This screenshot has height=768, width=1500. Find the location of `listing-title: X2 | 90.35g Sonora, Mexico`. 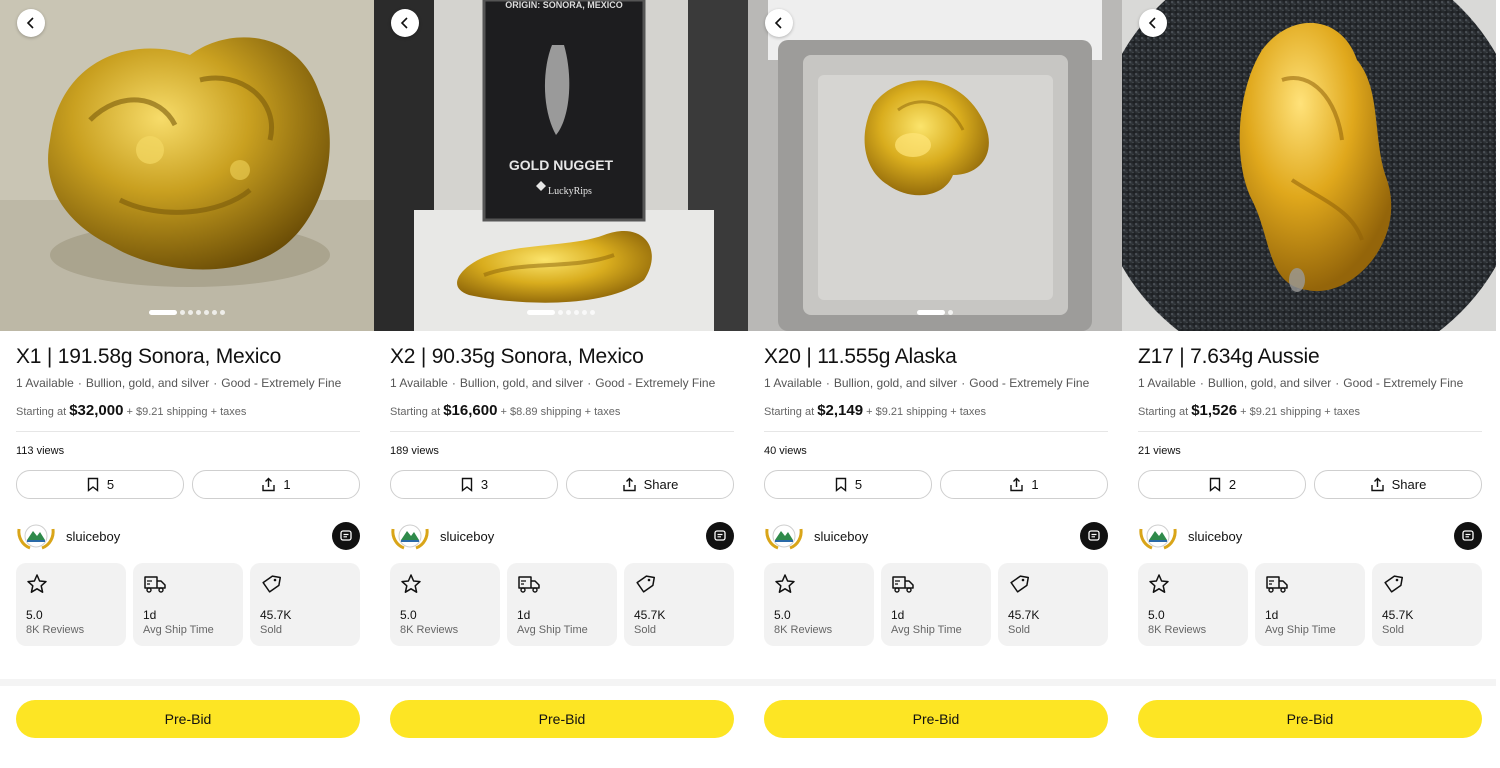

listing-title: X2 | 90.35g Sonora, Mexico is located at coordinates (517, 356).